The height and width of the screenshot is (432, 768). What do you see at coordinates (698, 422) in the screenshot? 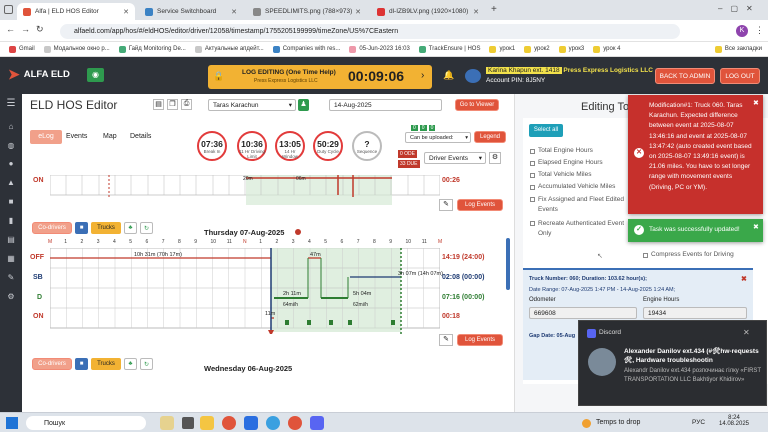
I see `language-indicator: РУС` at bounding box center [698, 422].